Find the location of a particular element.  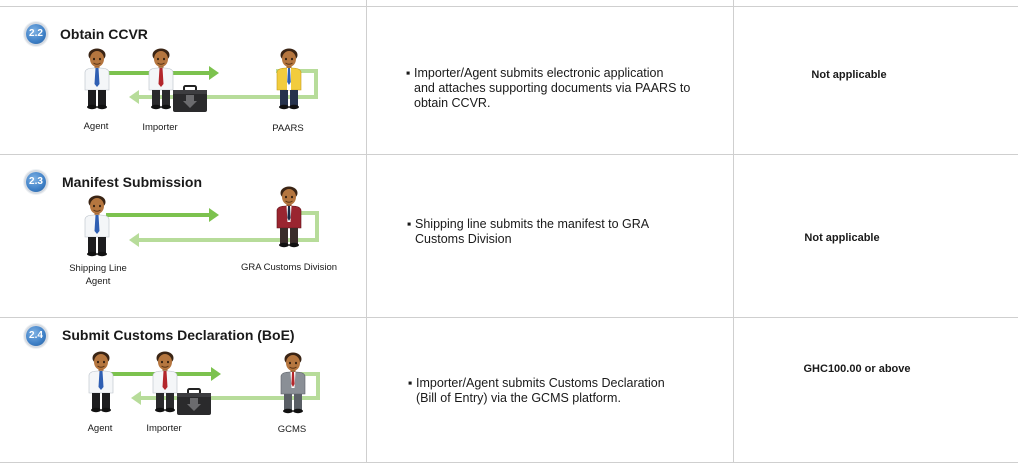

step-2-3-actor-shipping-line-agent-label: Shipping Line Agent is located at coordinates (98, 275).